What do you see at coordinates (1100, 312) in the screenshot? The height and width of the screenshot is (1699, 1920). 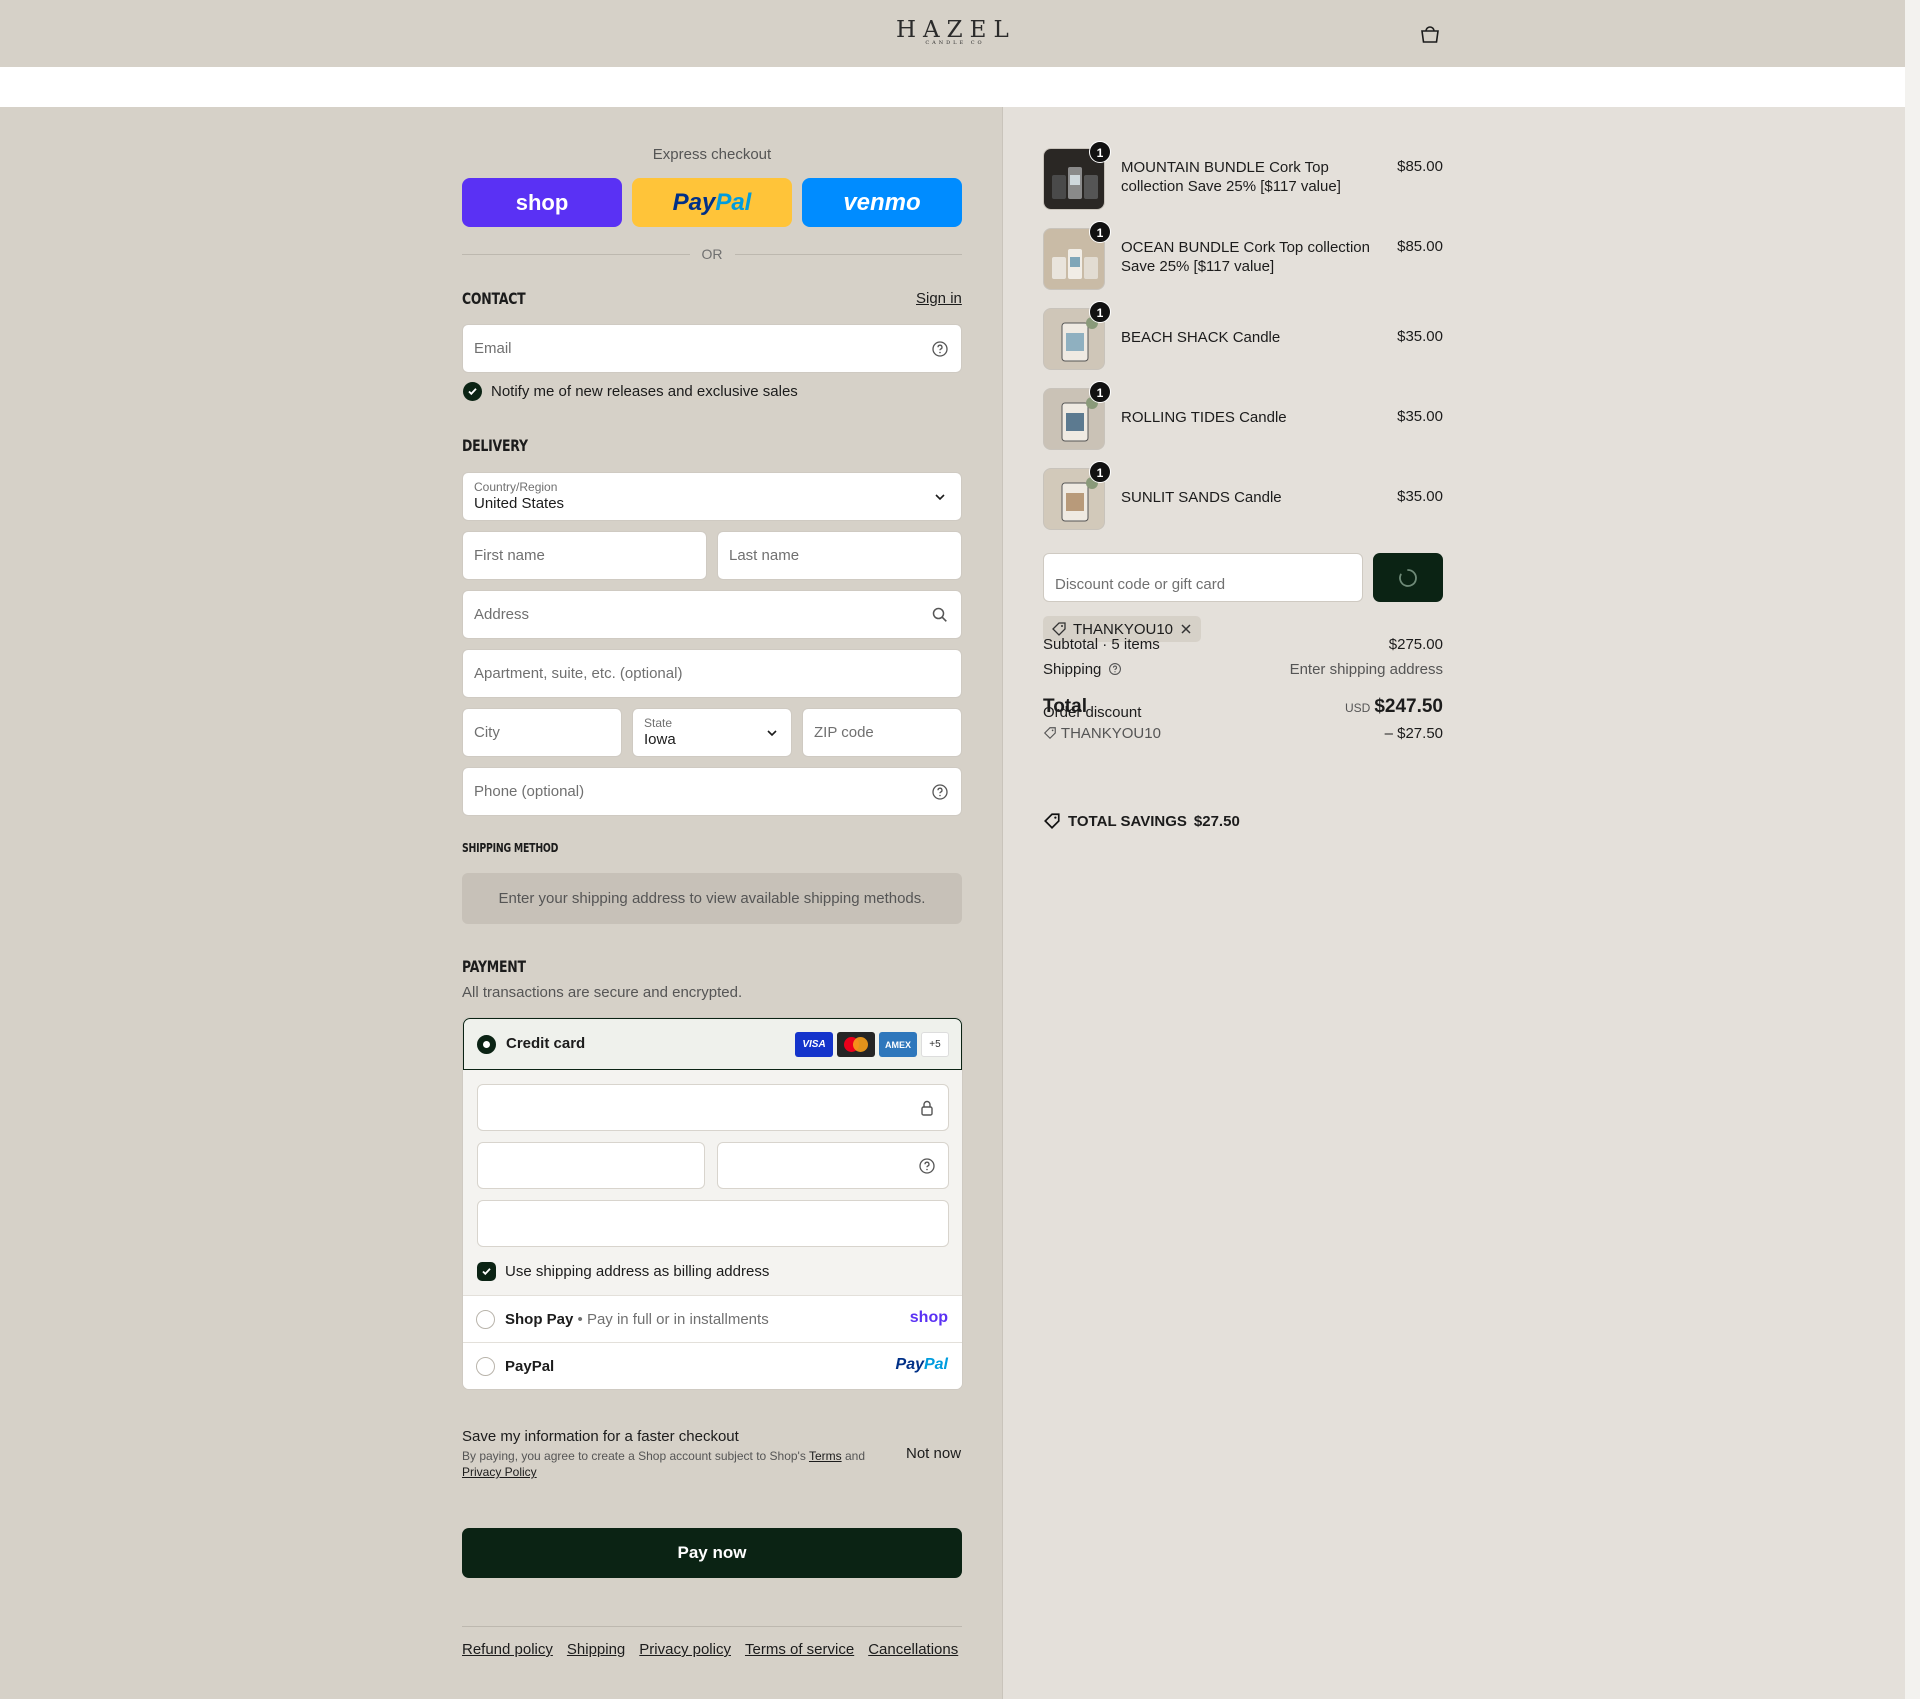 I see `quantity-badge: 1` at bounding box center [1100, 312].